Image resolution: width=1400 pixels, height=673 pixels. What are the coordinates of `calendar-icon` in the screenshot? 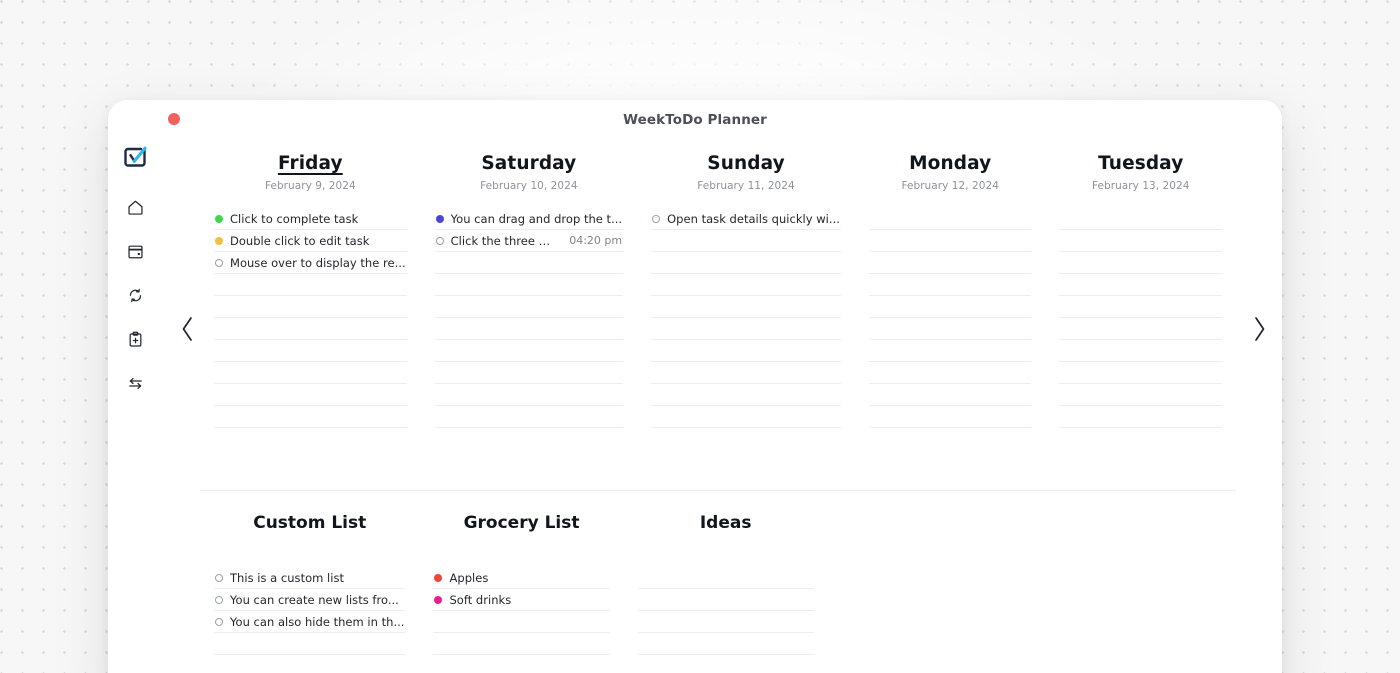 It's located at (135, 251).